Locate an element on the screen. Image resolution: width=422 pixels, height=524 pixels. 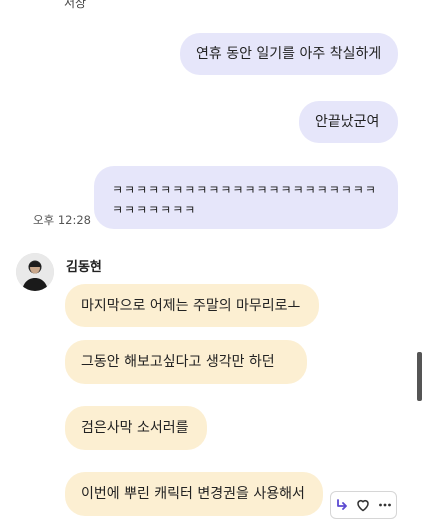
message-bubble-sent: 연휴 동안 일기를 아주 착실하게 is located at coordinates (289, 54).